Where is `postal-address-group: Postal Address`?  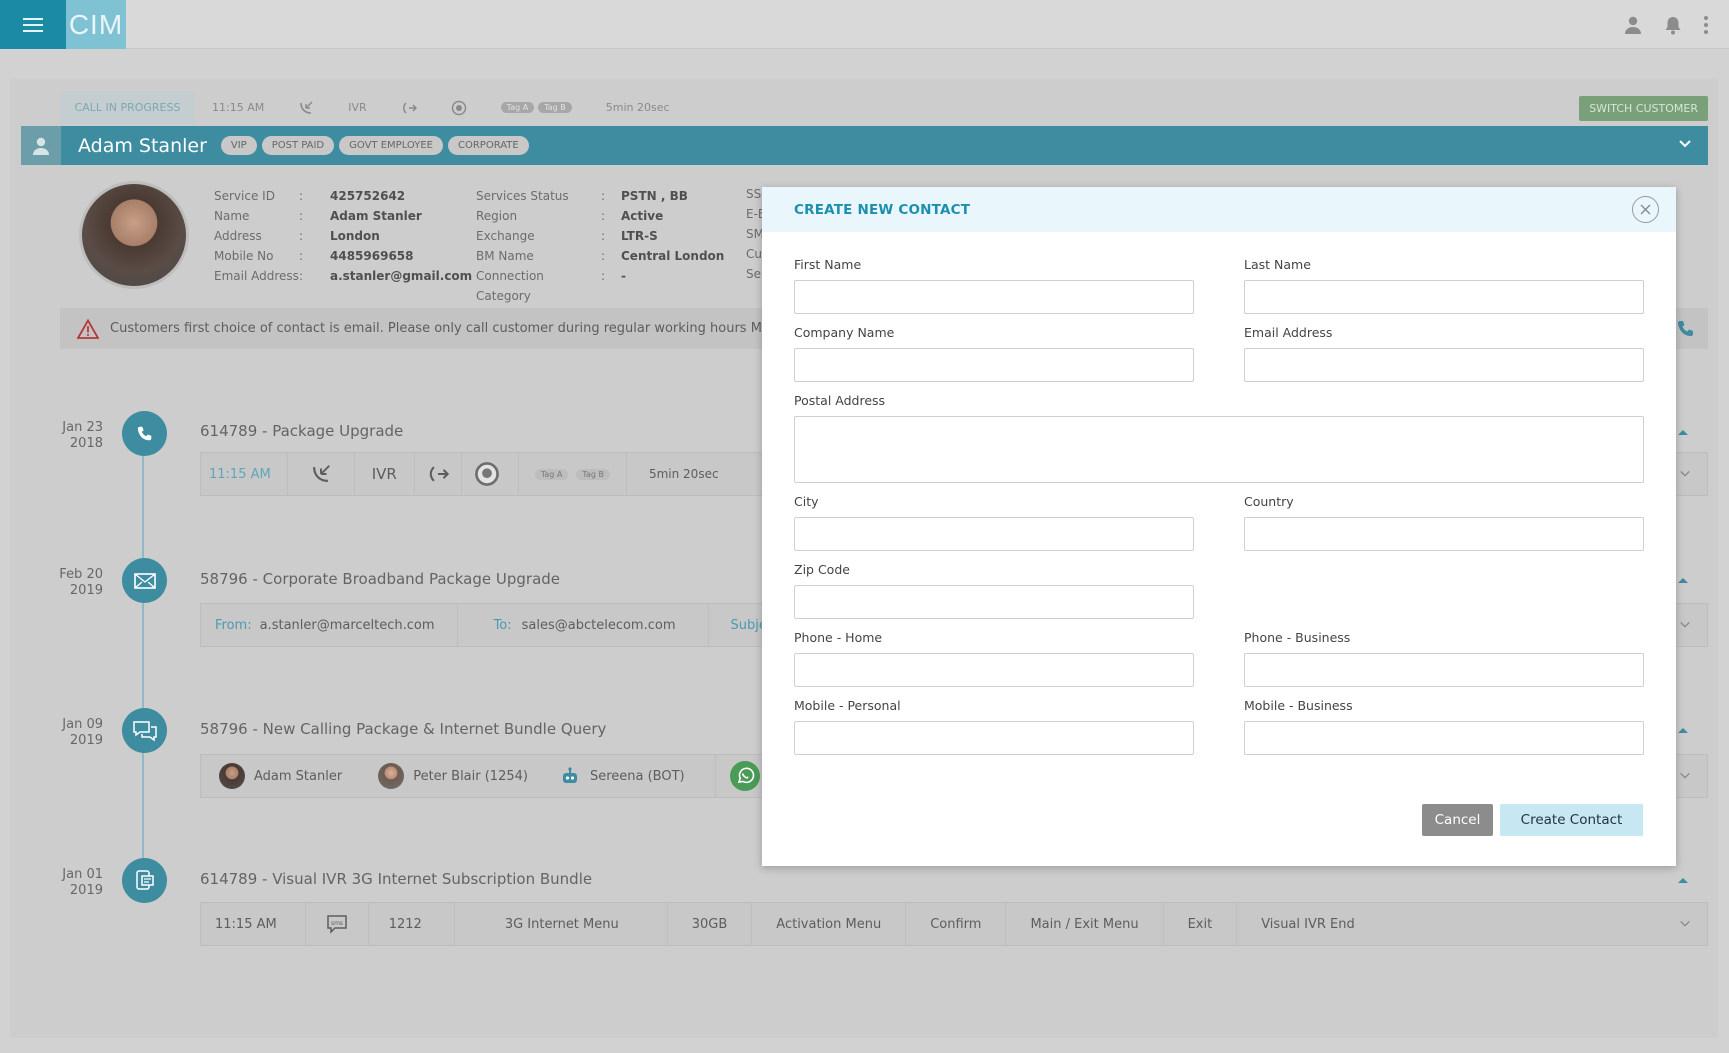 postal-address-group: Postal Address is located at coordinates (1219, 440).